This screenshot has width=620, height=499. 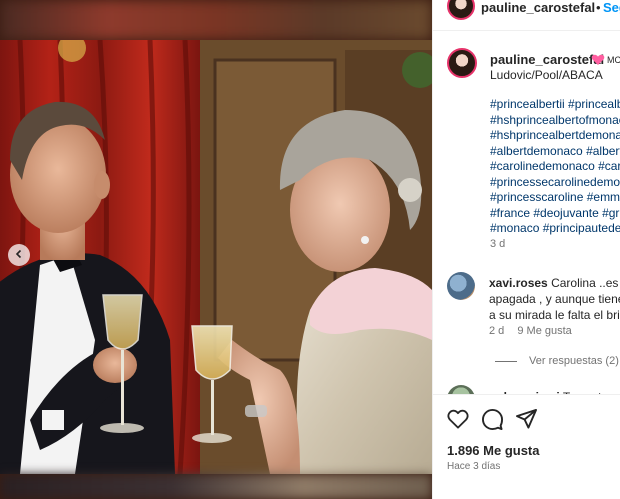 I want to click on likes-count: 1.896 Me gusta, so click(x=493, y=450).